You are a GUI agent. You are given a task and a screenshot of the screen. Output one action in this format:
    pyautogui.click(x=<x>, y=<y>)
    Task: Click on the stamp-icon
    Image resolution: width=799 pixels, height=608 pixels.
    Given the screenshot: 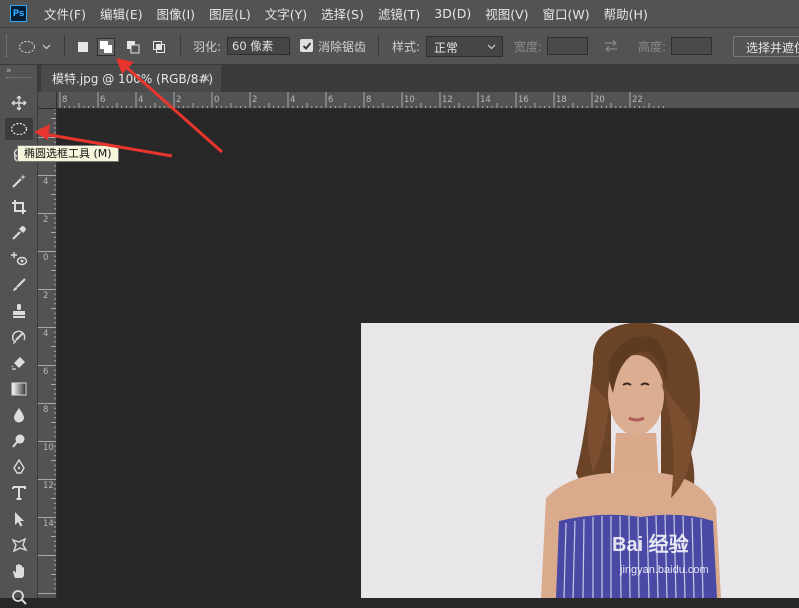 What is the action you would take?
    pyautogui.click(x=19, y=311)
    